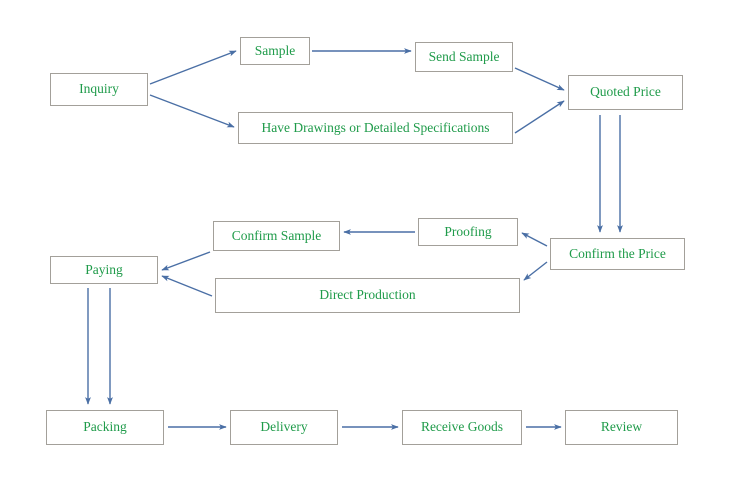 This screenshot has height=500, width=750. Describe the element at coordinates (186, 261) in the screenshot. I see `flow-arrow-confirm-sample-to-paying` at that location.